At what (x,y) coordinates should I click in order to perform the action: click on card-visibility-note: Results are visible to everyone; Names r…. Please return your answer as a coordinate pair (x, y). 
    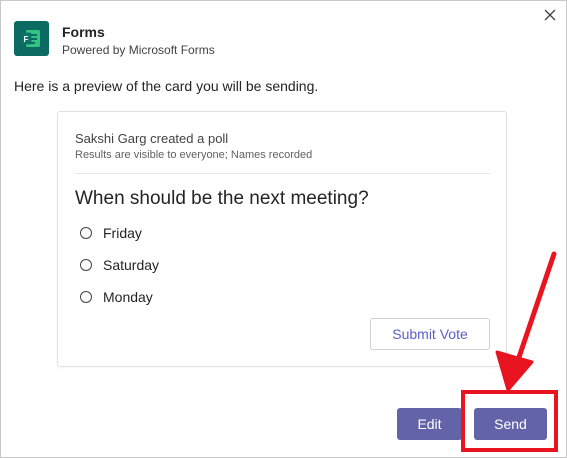
    Looking at the image, I should click on (194, 155).